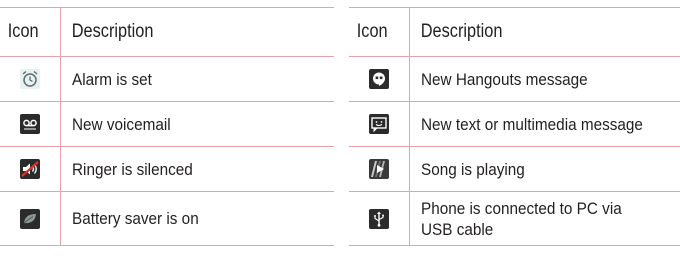 Image resolution: width=680 pixels, height=278 pixels. I want to click on hangouts-icon, so click(379, 79).